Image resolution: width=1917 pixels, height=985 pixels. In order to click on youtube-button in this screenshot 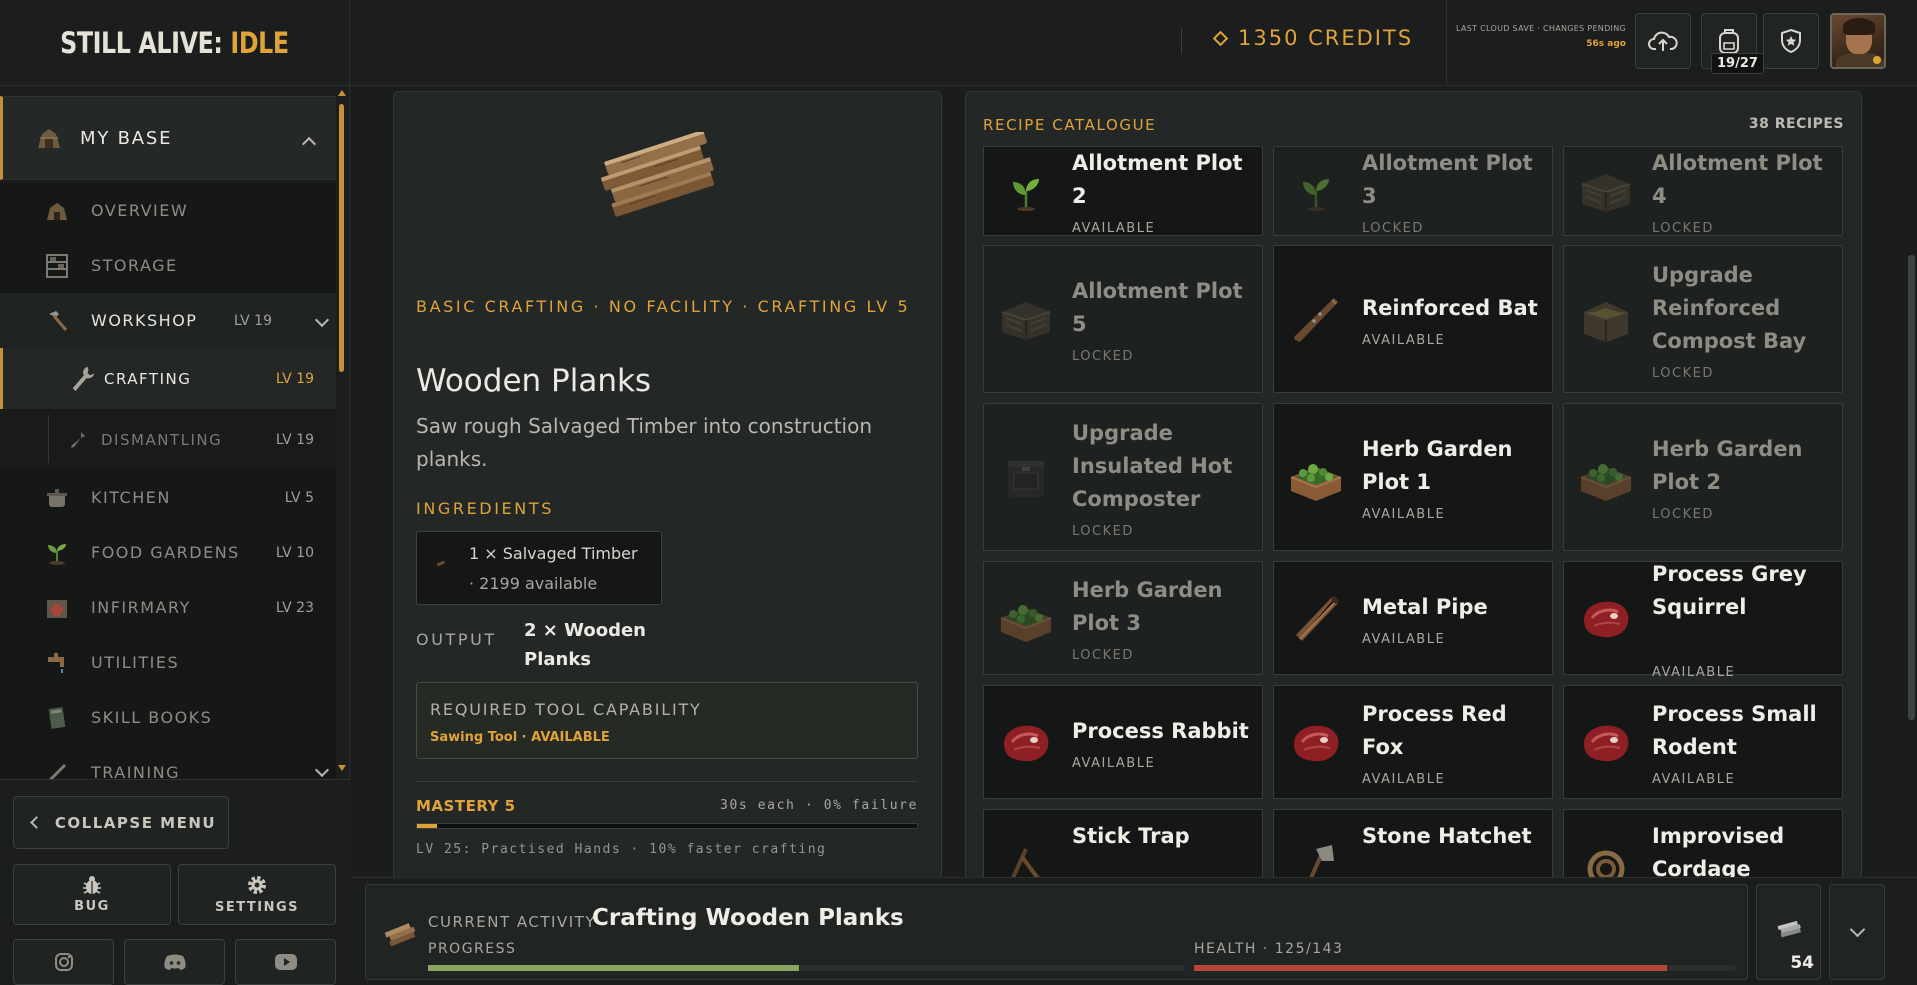, I will do `click(285, 962)`.